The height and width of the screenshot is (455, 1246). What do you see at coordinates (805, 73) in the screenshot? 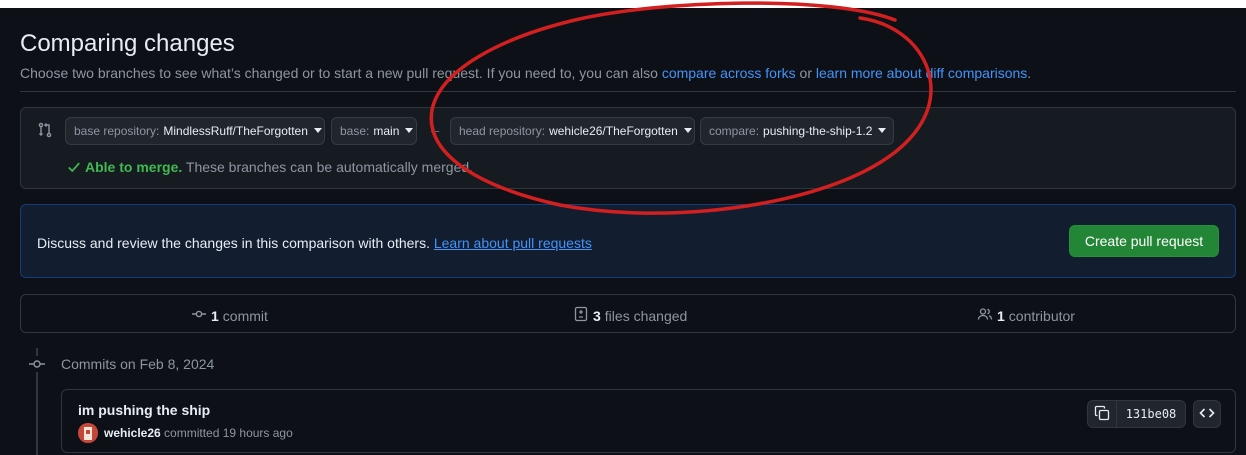
I see `subtitle-or: or` at bounding box center [805, 73].